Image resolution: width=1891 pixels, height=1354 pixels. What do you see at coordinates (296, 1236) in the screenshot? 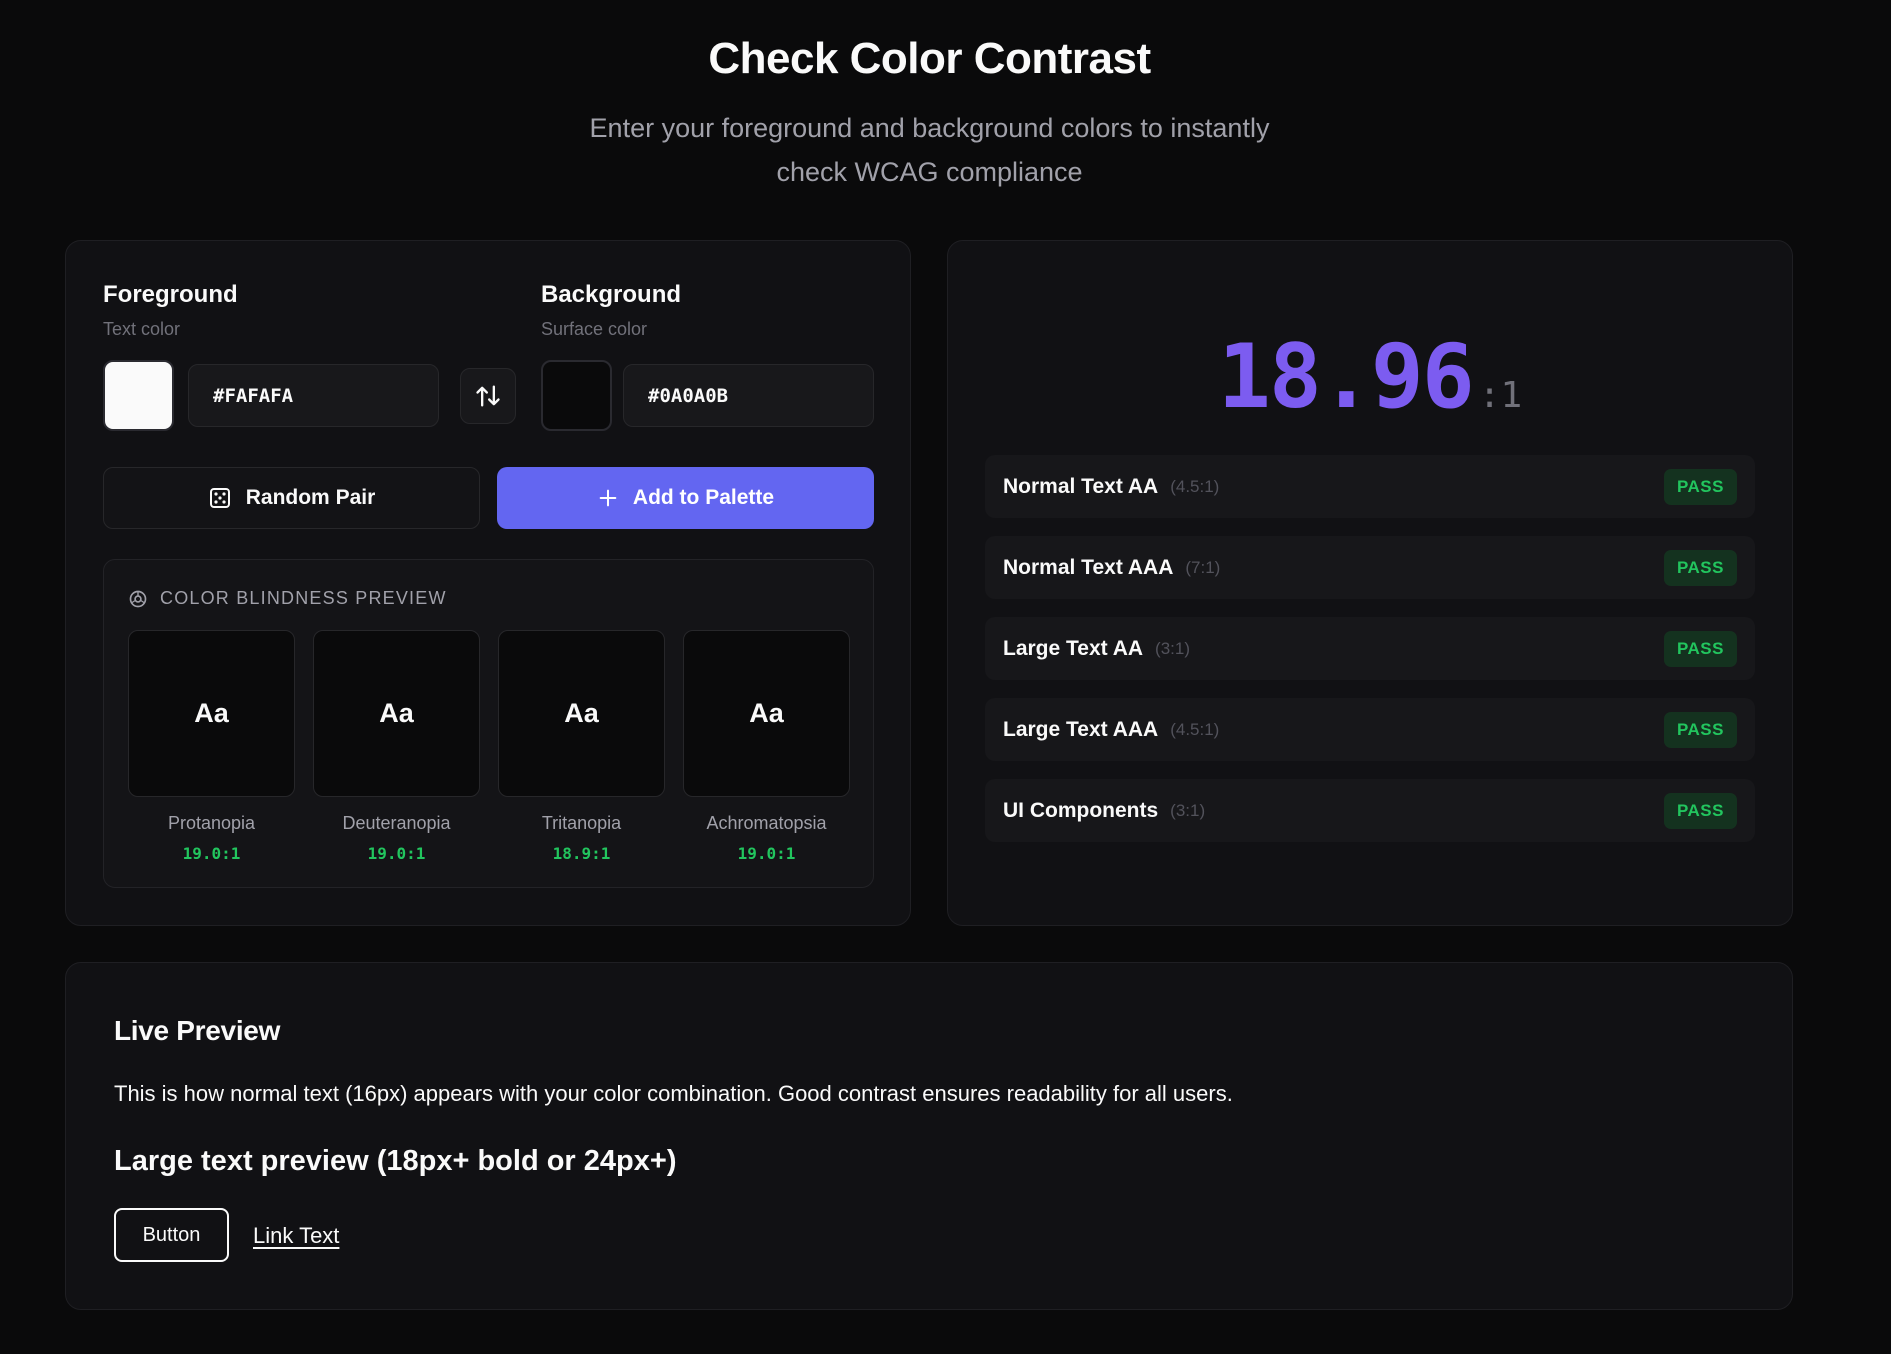
I see `preview-link: Link Text` at bounding box center [296, 1236].